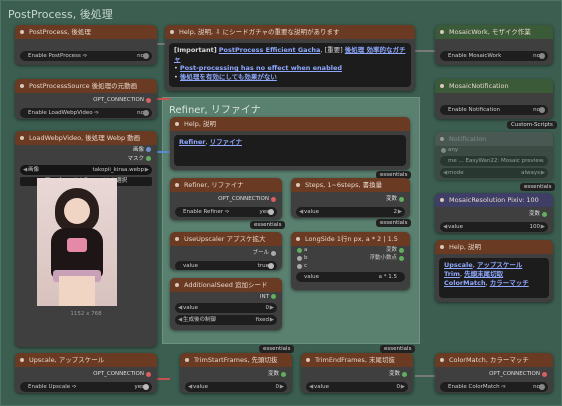  What do you see at coordinates (350, 258) in the screenshot?
I see `io-row-b: b 浮動小数点` at bounding box center [350, 258].